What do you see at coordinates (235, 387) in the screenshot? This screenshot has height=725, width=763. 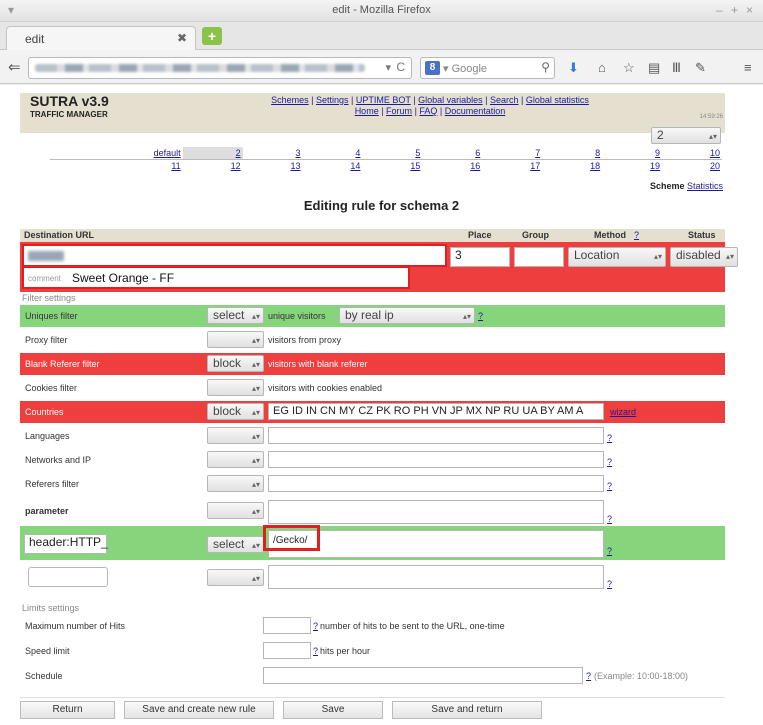 I see `cookies-select: ▴▾` at bounding box center [235, 387].